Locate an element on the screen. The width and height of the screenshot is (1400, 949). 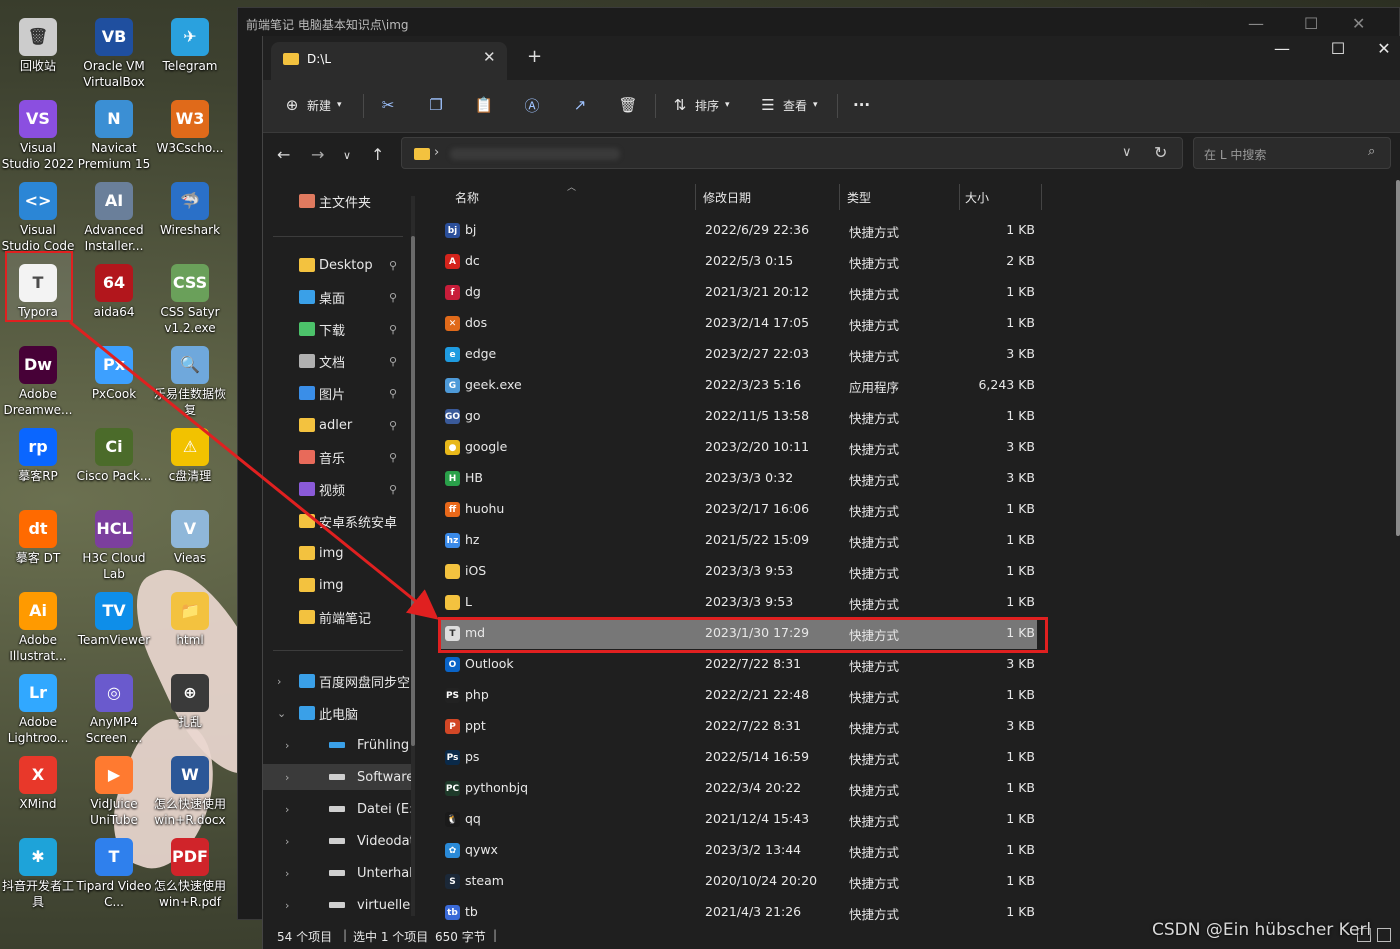
chevron-down-icon: ∨ is located at coordinates (1127, 152).